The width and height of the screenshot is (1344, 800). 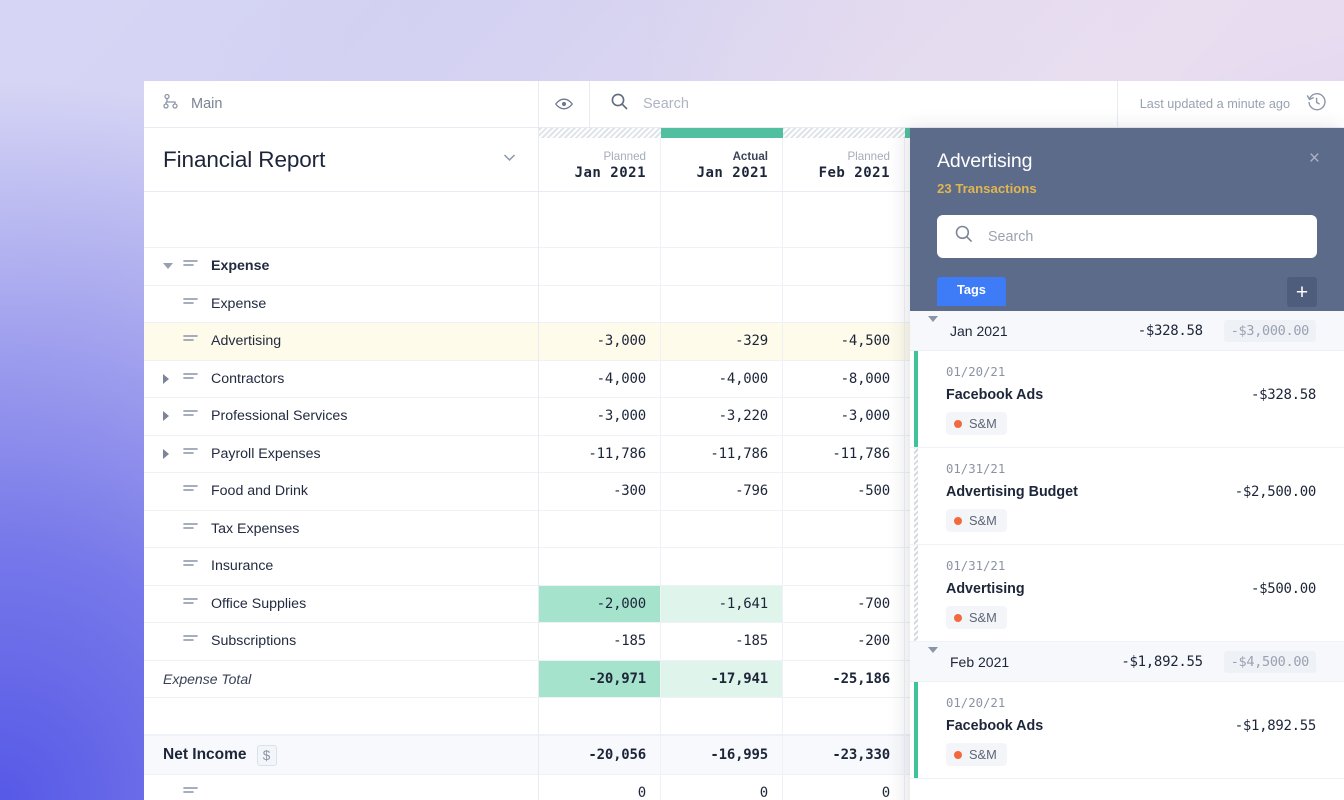 I want to click on tab-tags: Tags, so click(x=971, y=291).